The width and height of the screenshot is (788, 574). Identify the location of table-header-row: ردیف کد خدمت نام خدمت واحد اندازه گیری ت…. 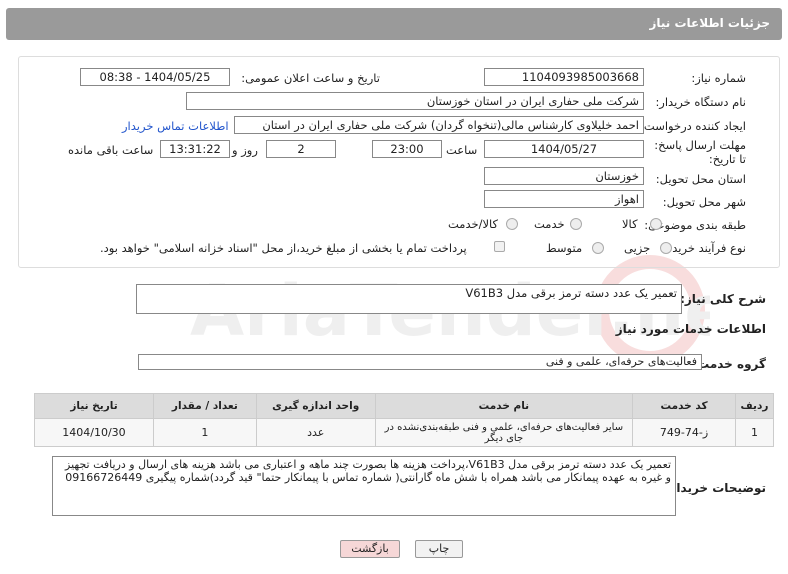
(404, 406).